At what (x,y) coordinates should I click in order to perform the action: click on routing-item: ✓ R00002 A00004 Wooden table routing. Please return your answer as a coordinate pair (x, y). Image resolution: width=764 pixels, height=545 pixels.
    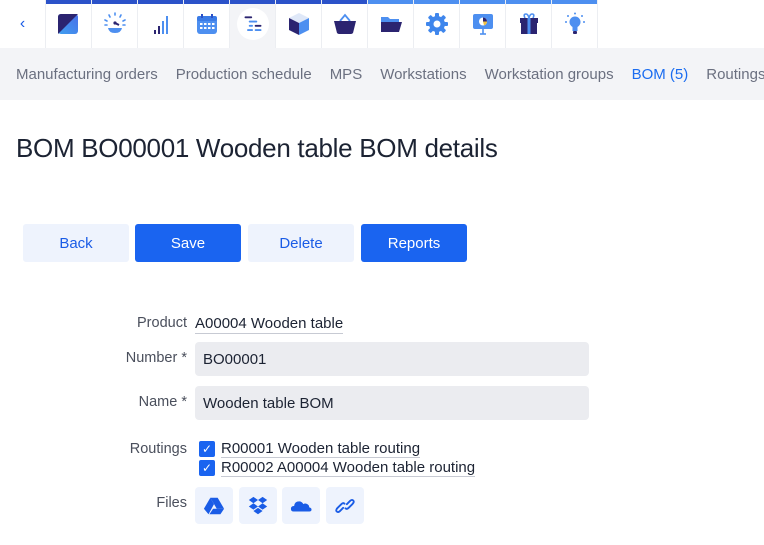
    Looking at the image, I should click on (337, 468).